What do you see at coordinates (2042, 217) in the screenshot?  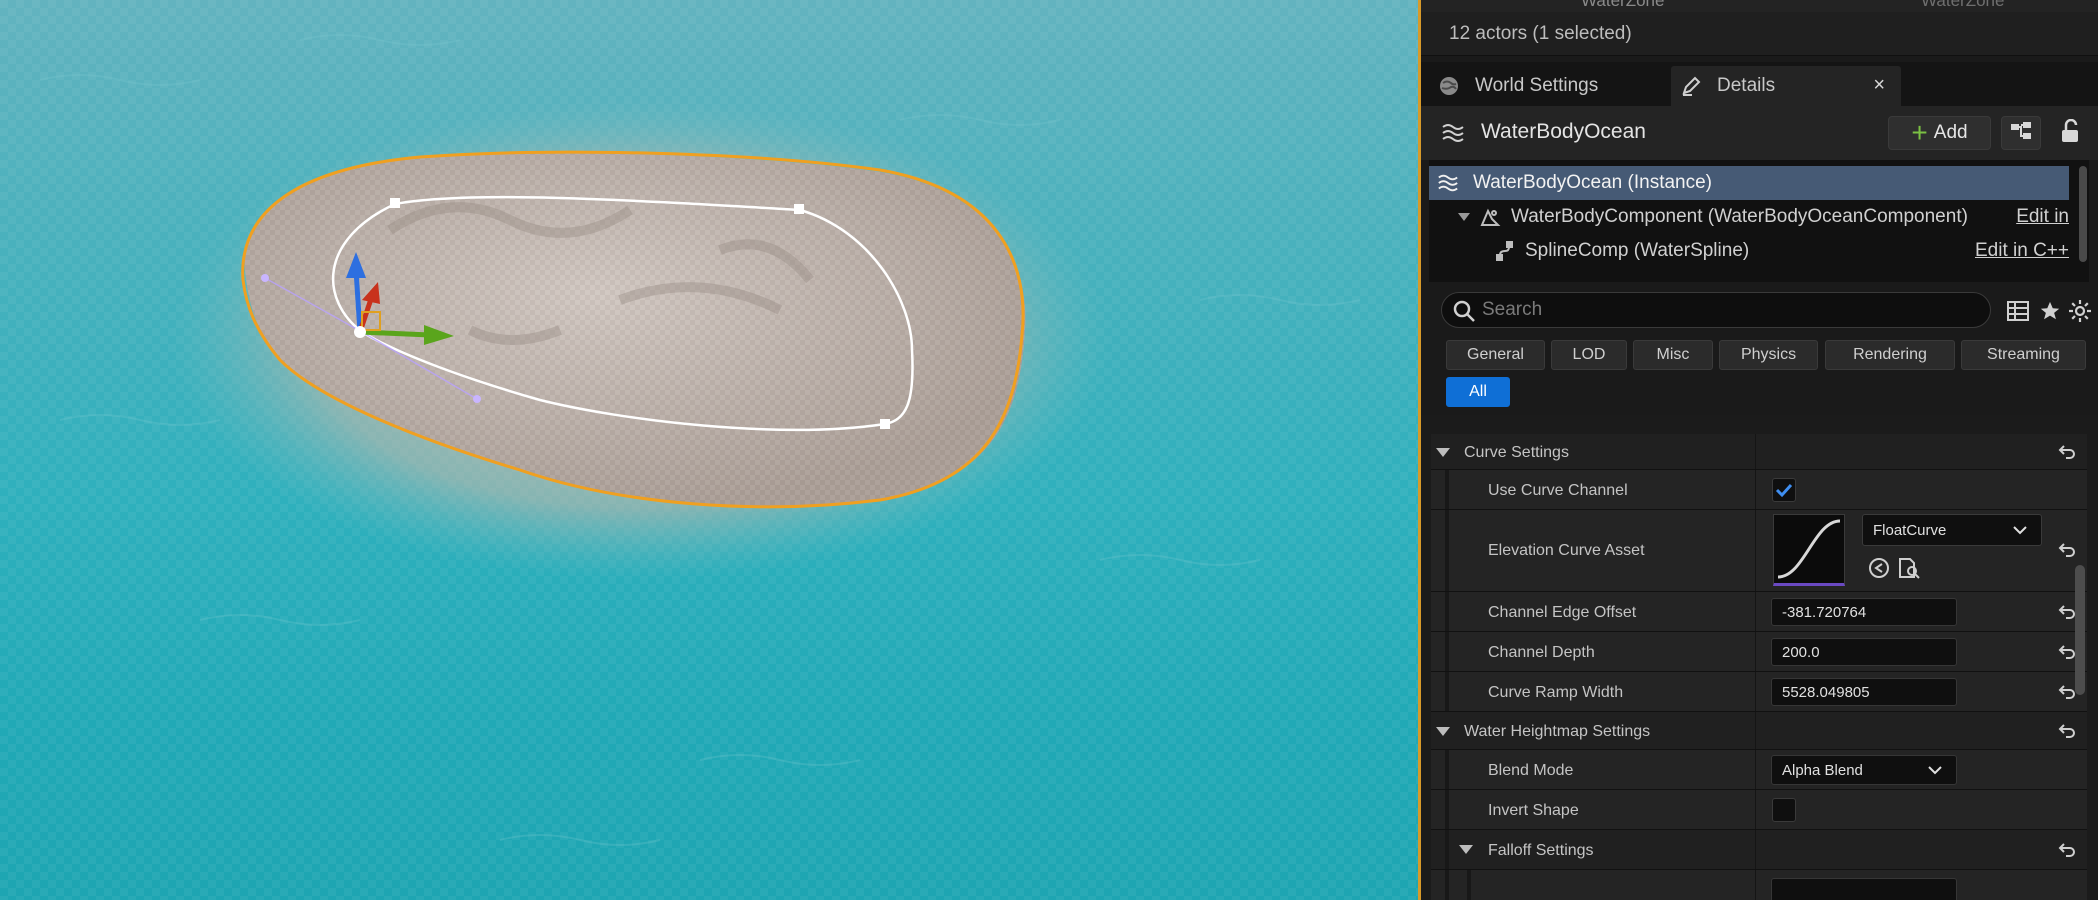 I see `edit-in-link: Edit in` at bounding box center [2042, 217].